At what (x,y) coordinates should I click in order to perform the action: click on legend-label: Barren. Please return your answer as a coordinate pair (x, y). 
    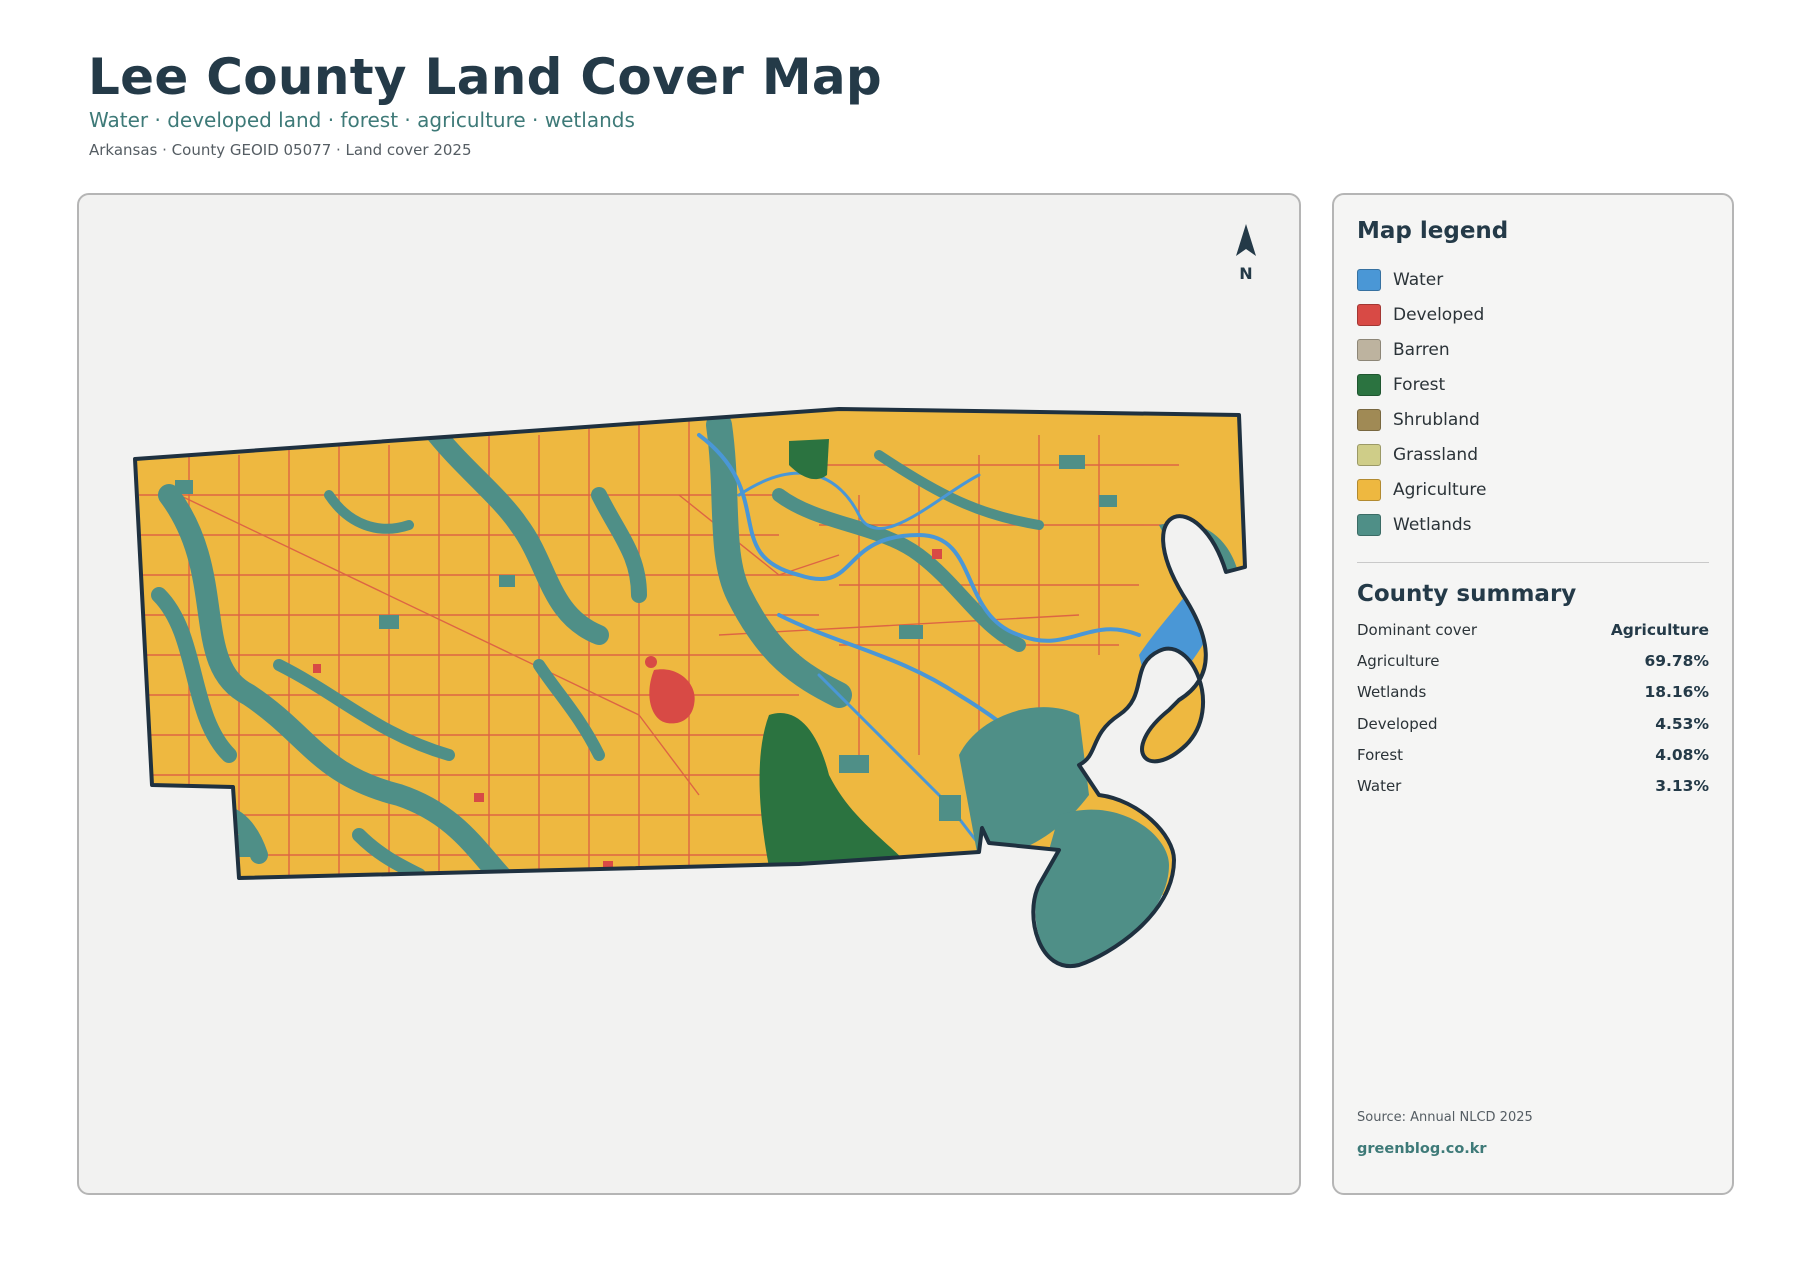
    Looking at the image, I should click on (1421, 349).